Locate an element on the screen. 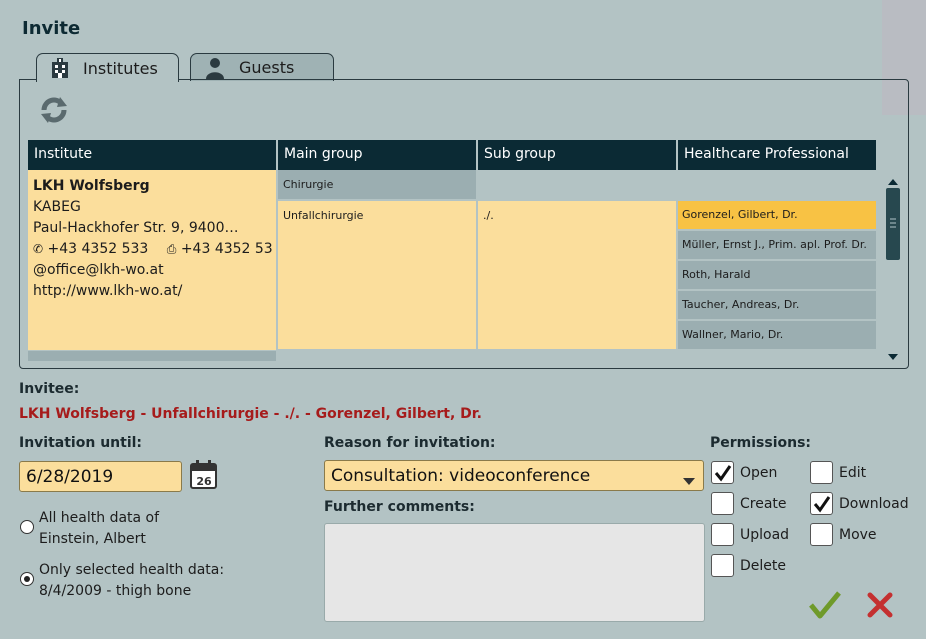 The image size is (926, 639). reason-label: Reason for invitation: is located at coordinates (410, 443).